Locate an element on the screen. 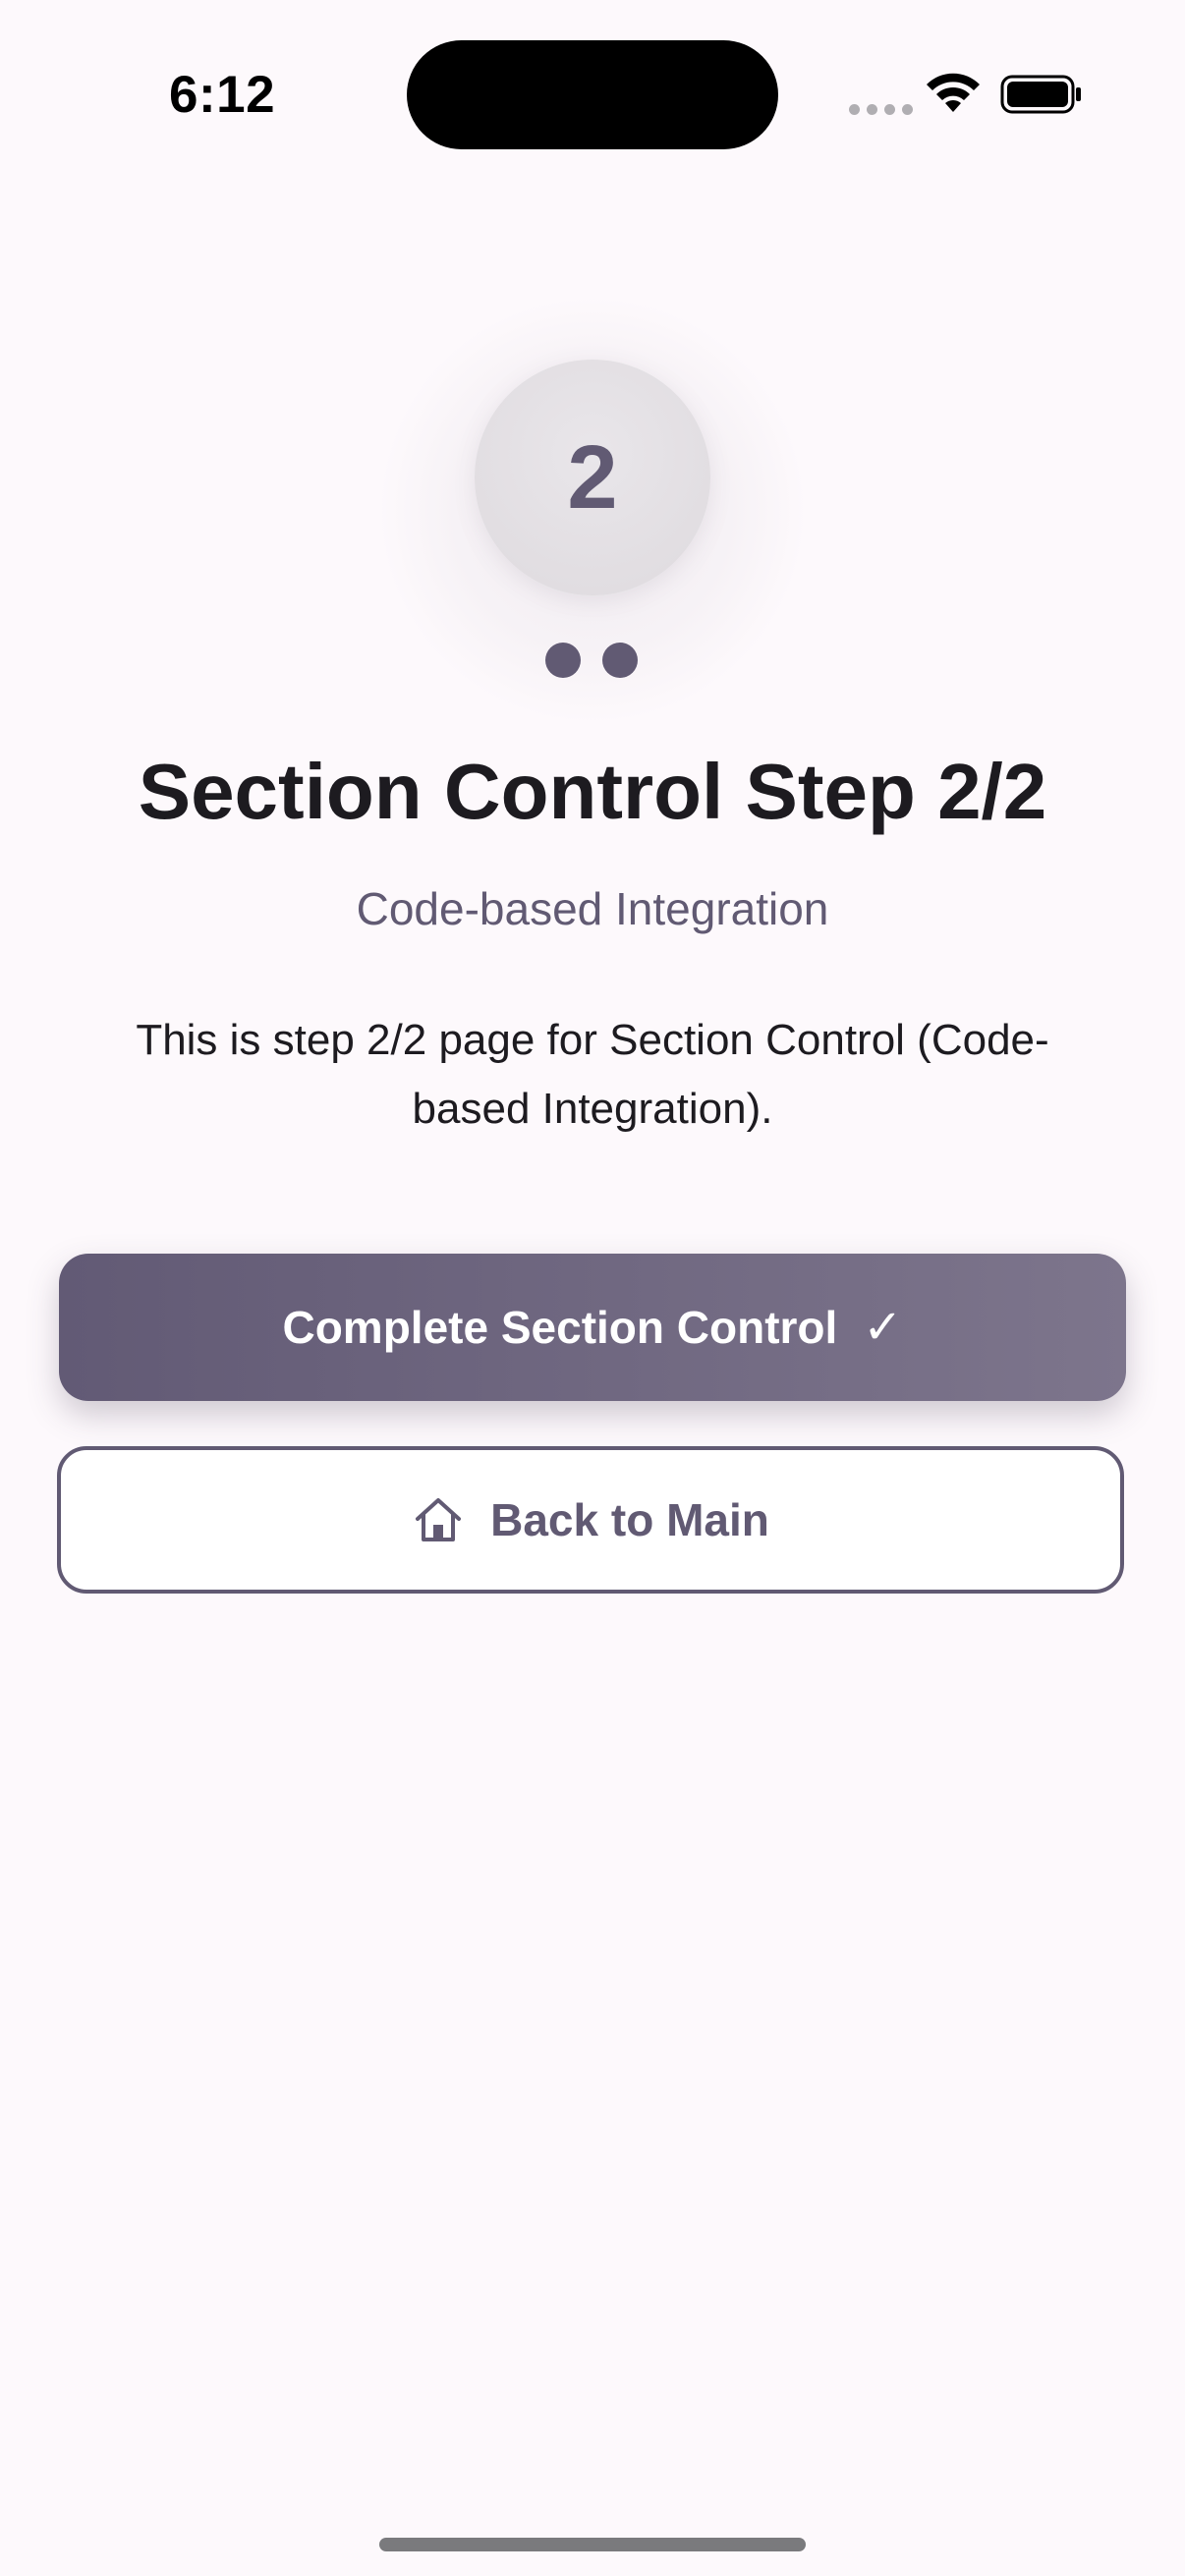  dynamic-island is located at coordinates (592, 94).